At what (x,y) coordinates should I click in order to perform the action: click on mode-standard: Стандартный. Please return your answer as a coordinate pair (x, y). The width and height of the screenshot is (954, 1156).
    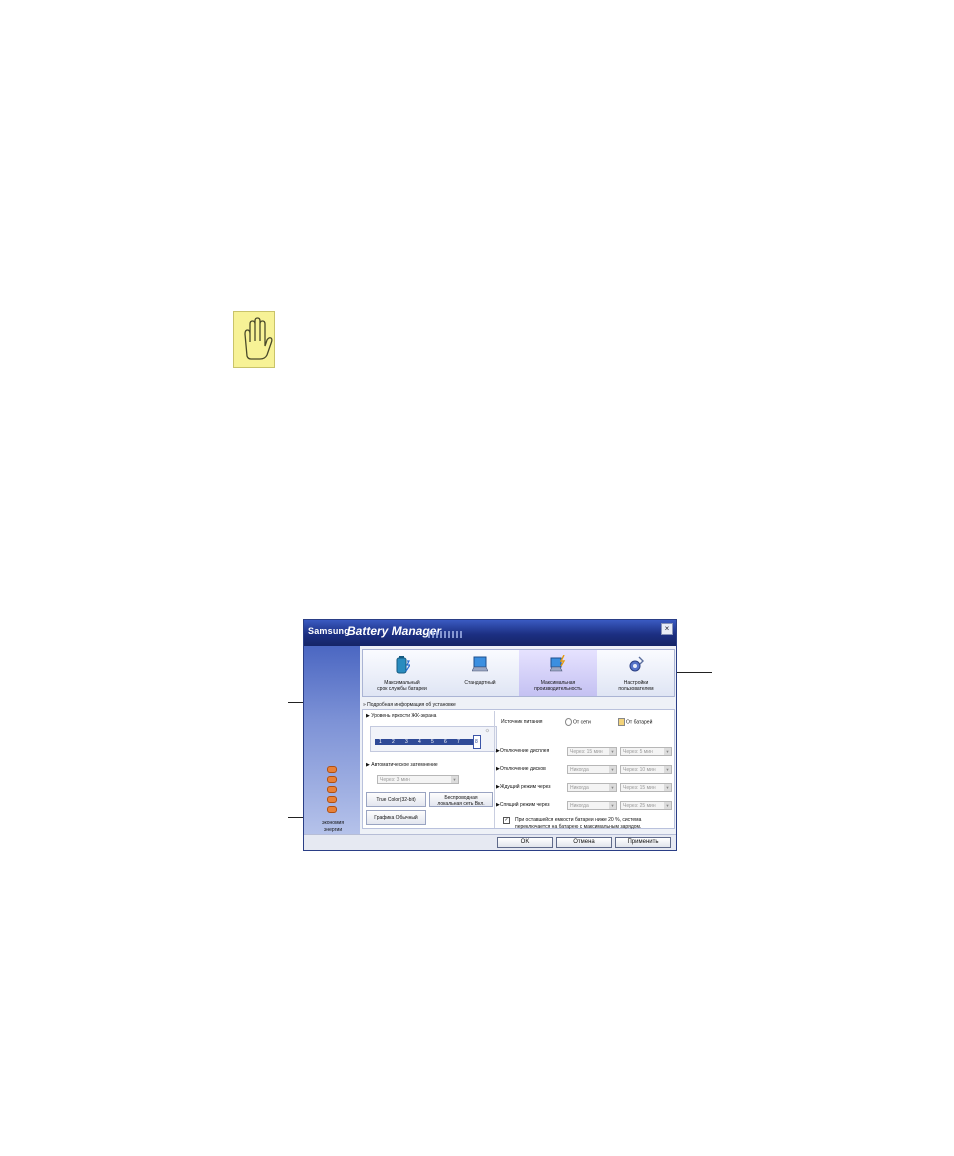
    Looking at the image, I should click on (480, 673).